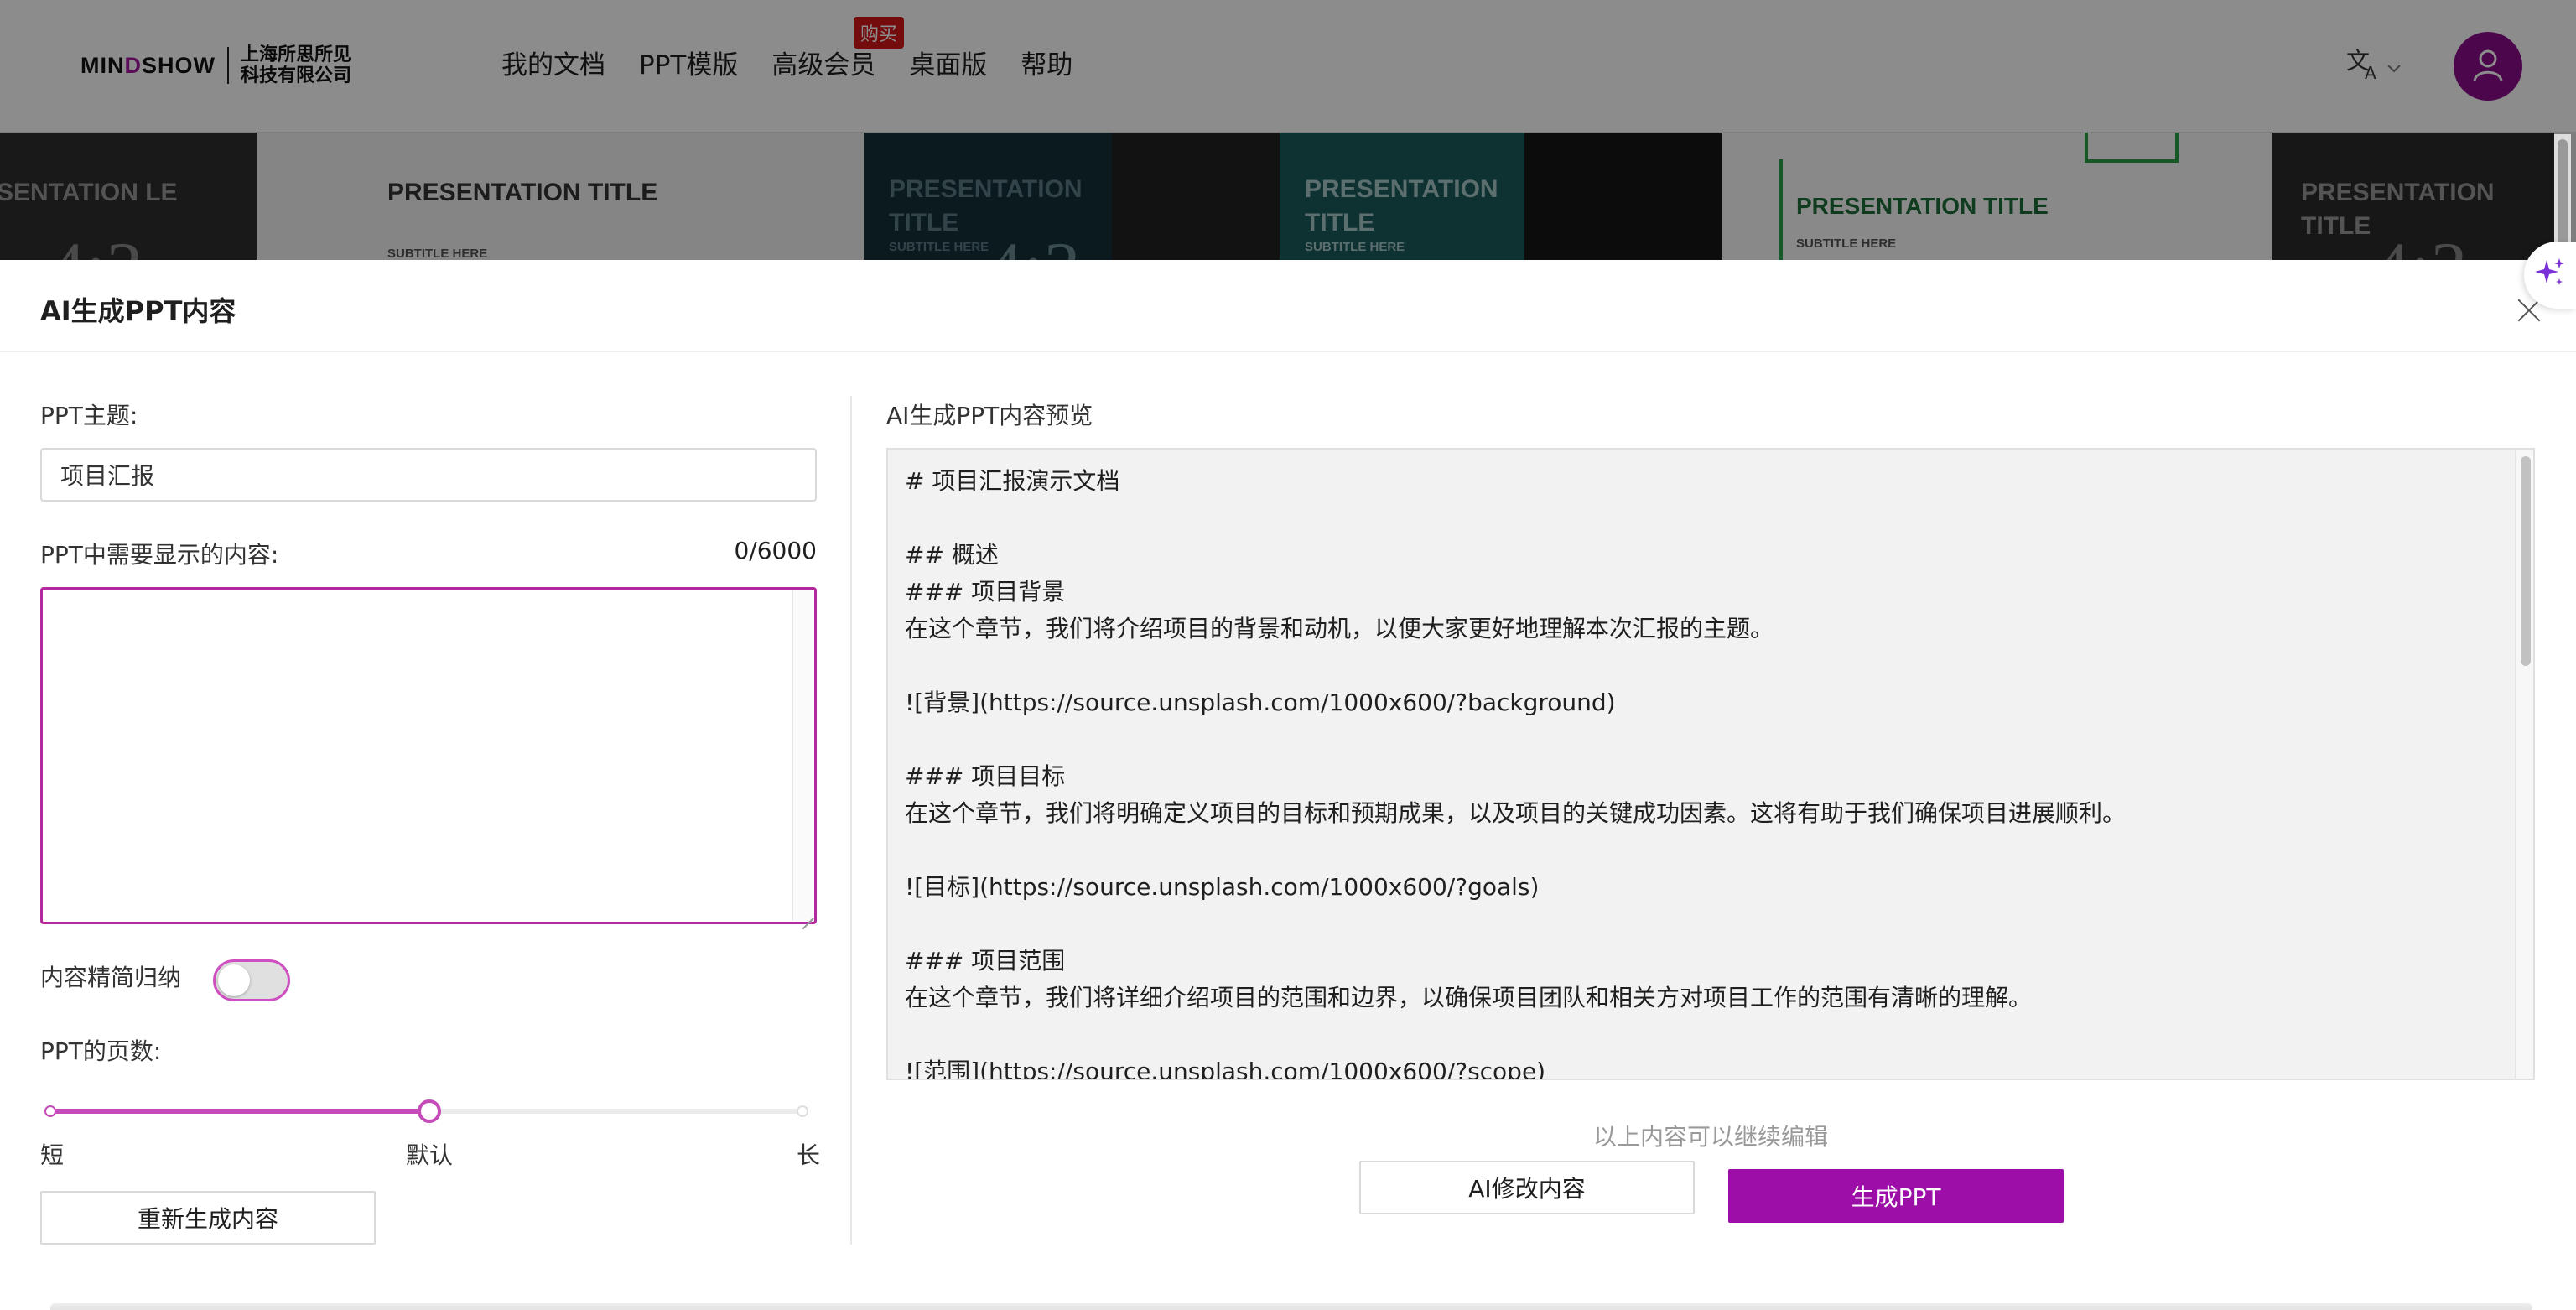  Describe the element at coordinates (775, 550) in the screenshot. I see `content-char-counter: 0/6000` at that location.